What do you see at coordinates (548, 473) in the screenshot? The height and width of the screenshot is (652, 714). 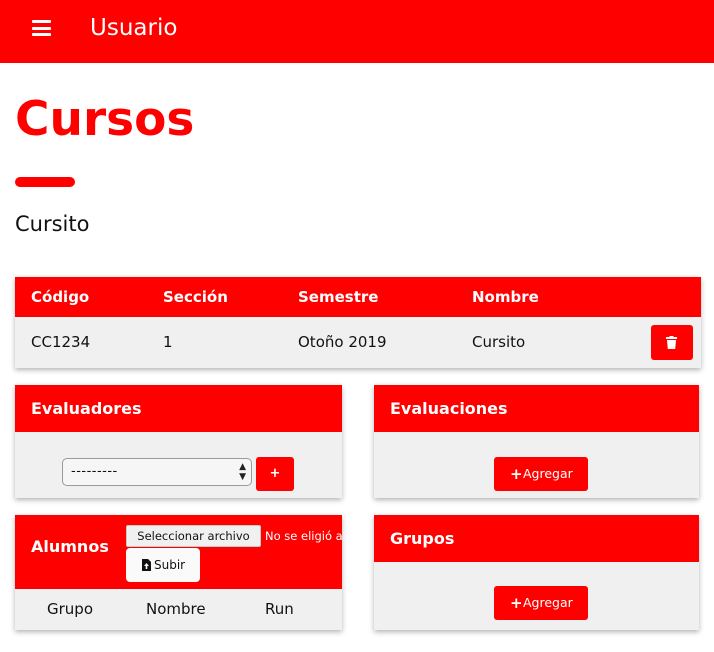 I see `add-evaluacion-label: Agregar` at bounding box center [548, 473].